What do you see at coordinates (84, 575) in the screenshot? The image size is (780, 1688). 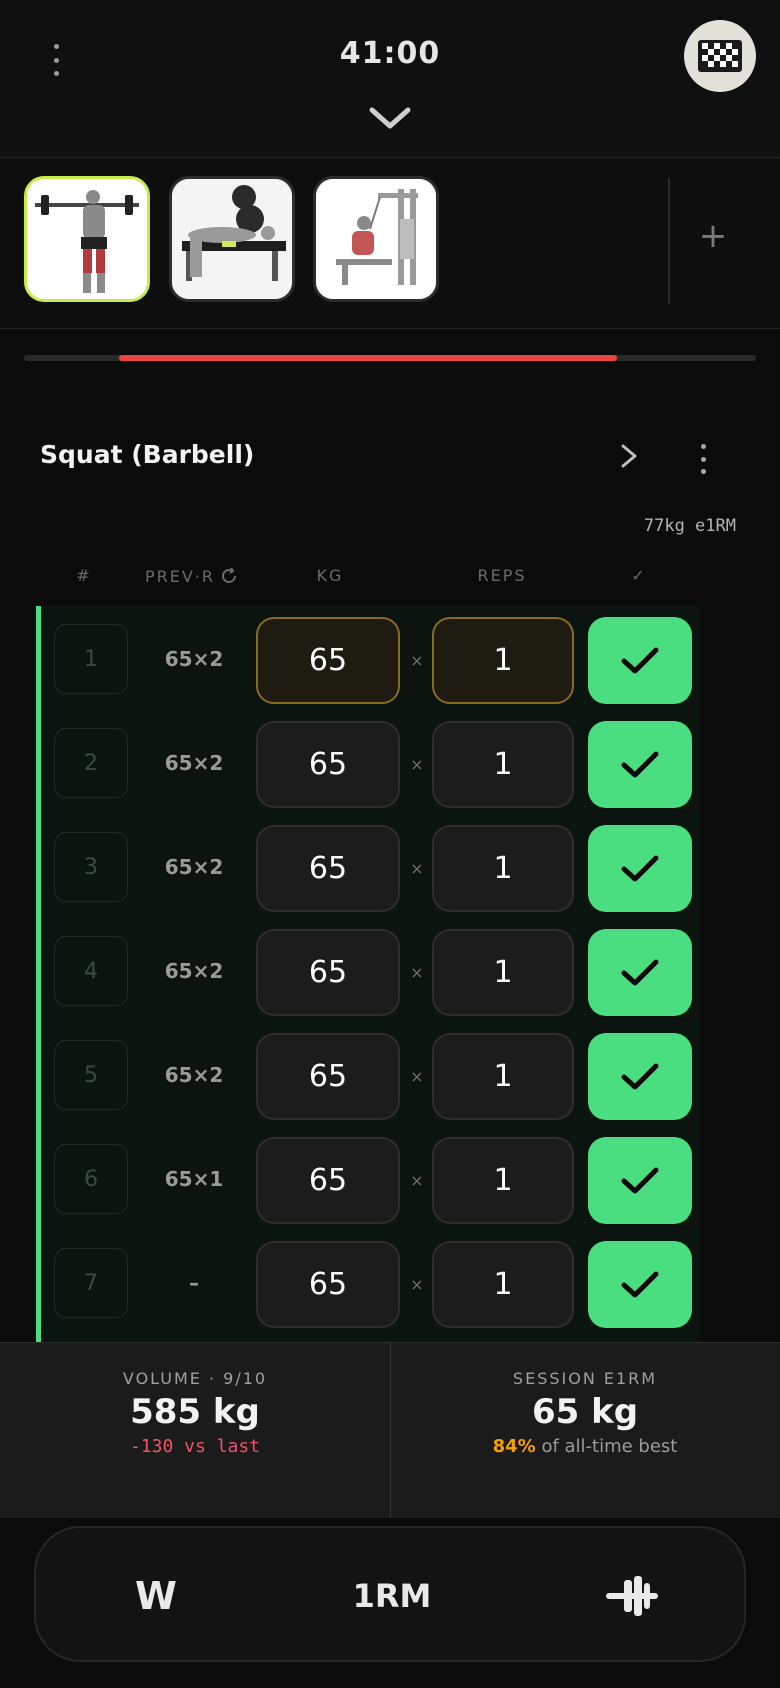 I see `col-header-number: #` at bounding box center [84, 575].